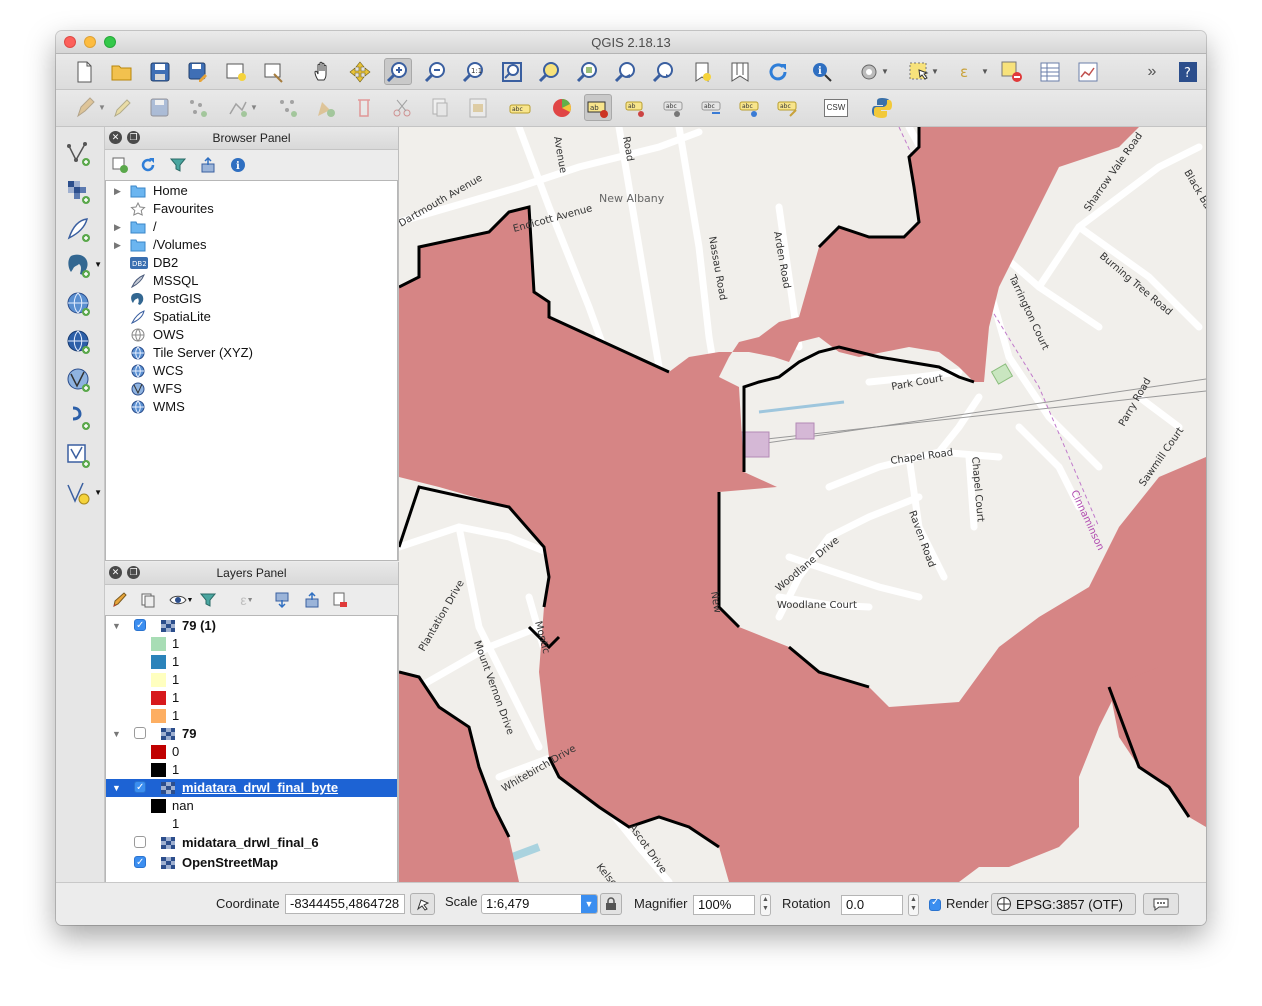 The width and height of the screenshot is (1262, 1006). What do you see at coordinates (550, 71) in the screenshot?
I see `zoom-to-selection-icon` at bounding box center [550, 71].